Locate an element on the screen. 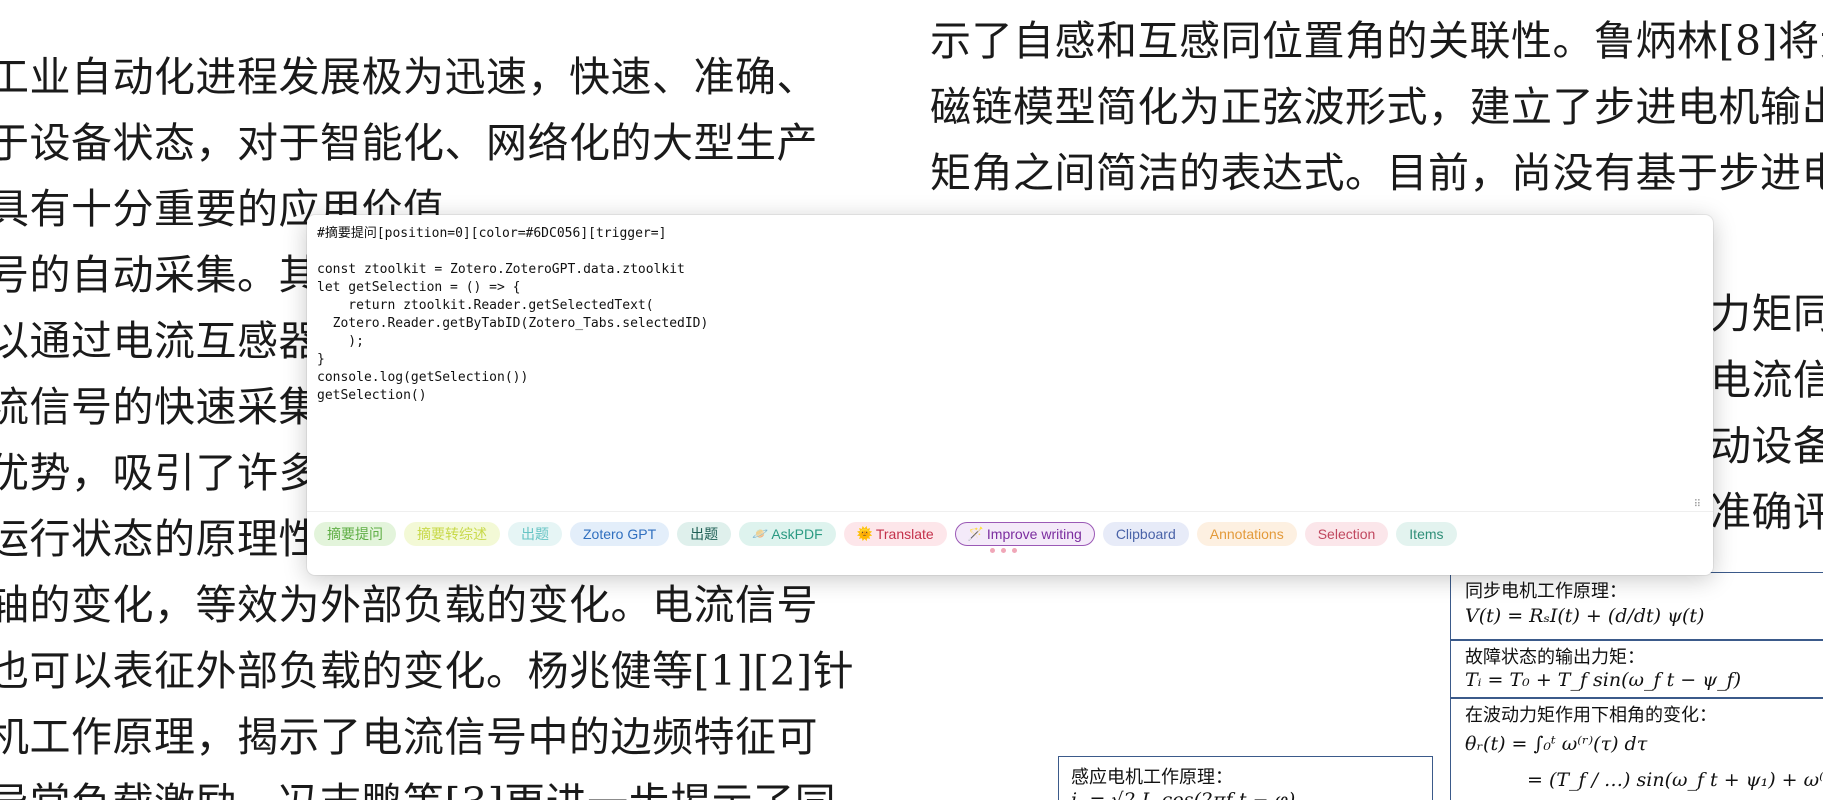 The height and width of the screenshot is (800, 1823). formula-title: 感应电机工作原理： is located at coordinates (1152, 777).